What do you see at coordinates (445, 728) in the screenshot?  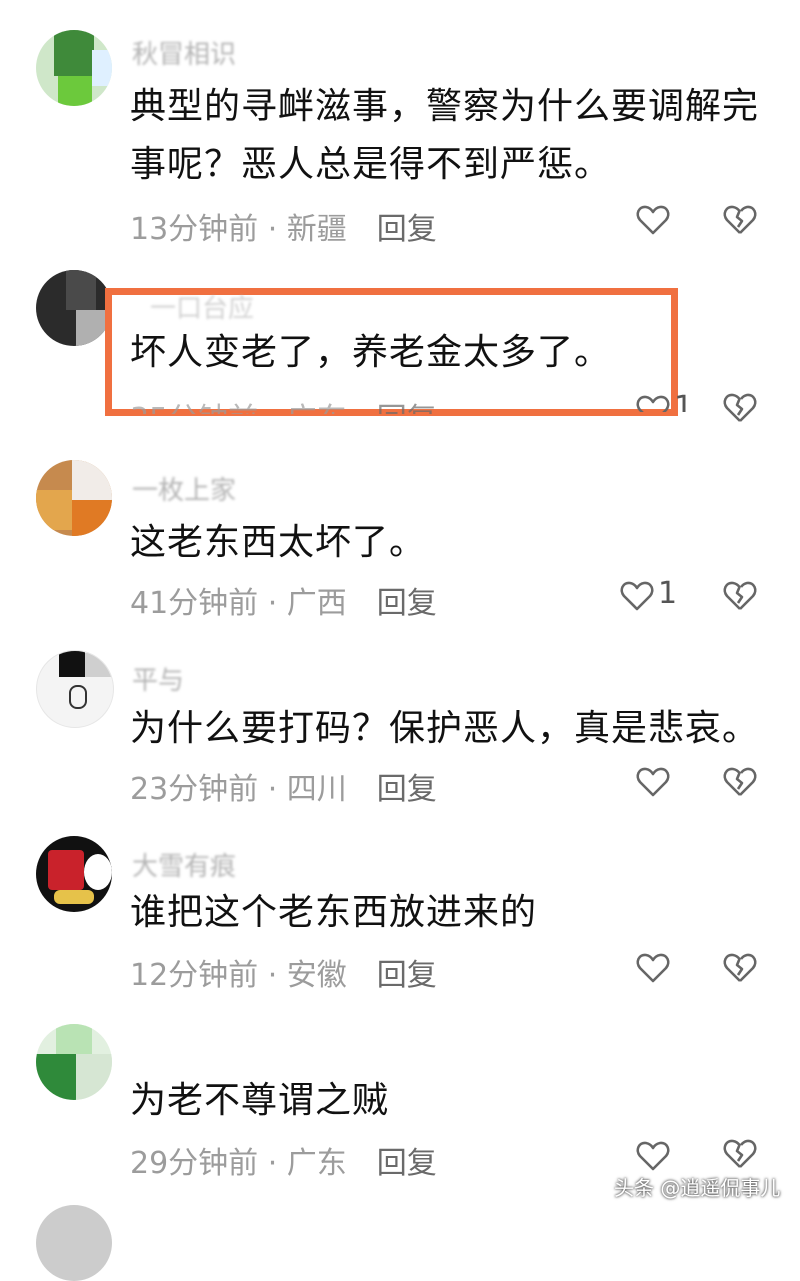 I see `comment-text: 为什么要打码？保护恶人，真是悲哀。` at bounding box center [445, 728].